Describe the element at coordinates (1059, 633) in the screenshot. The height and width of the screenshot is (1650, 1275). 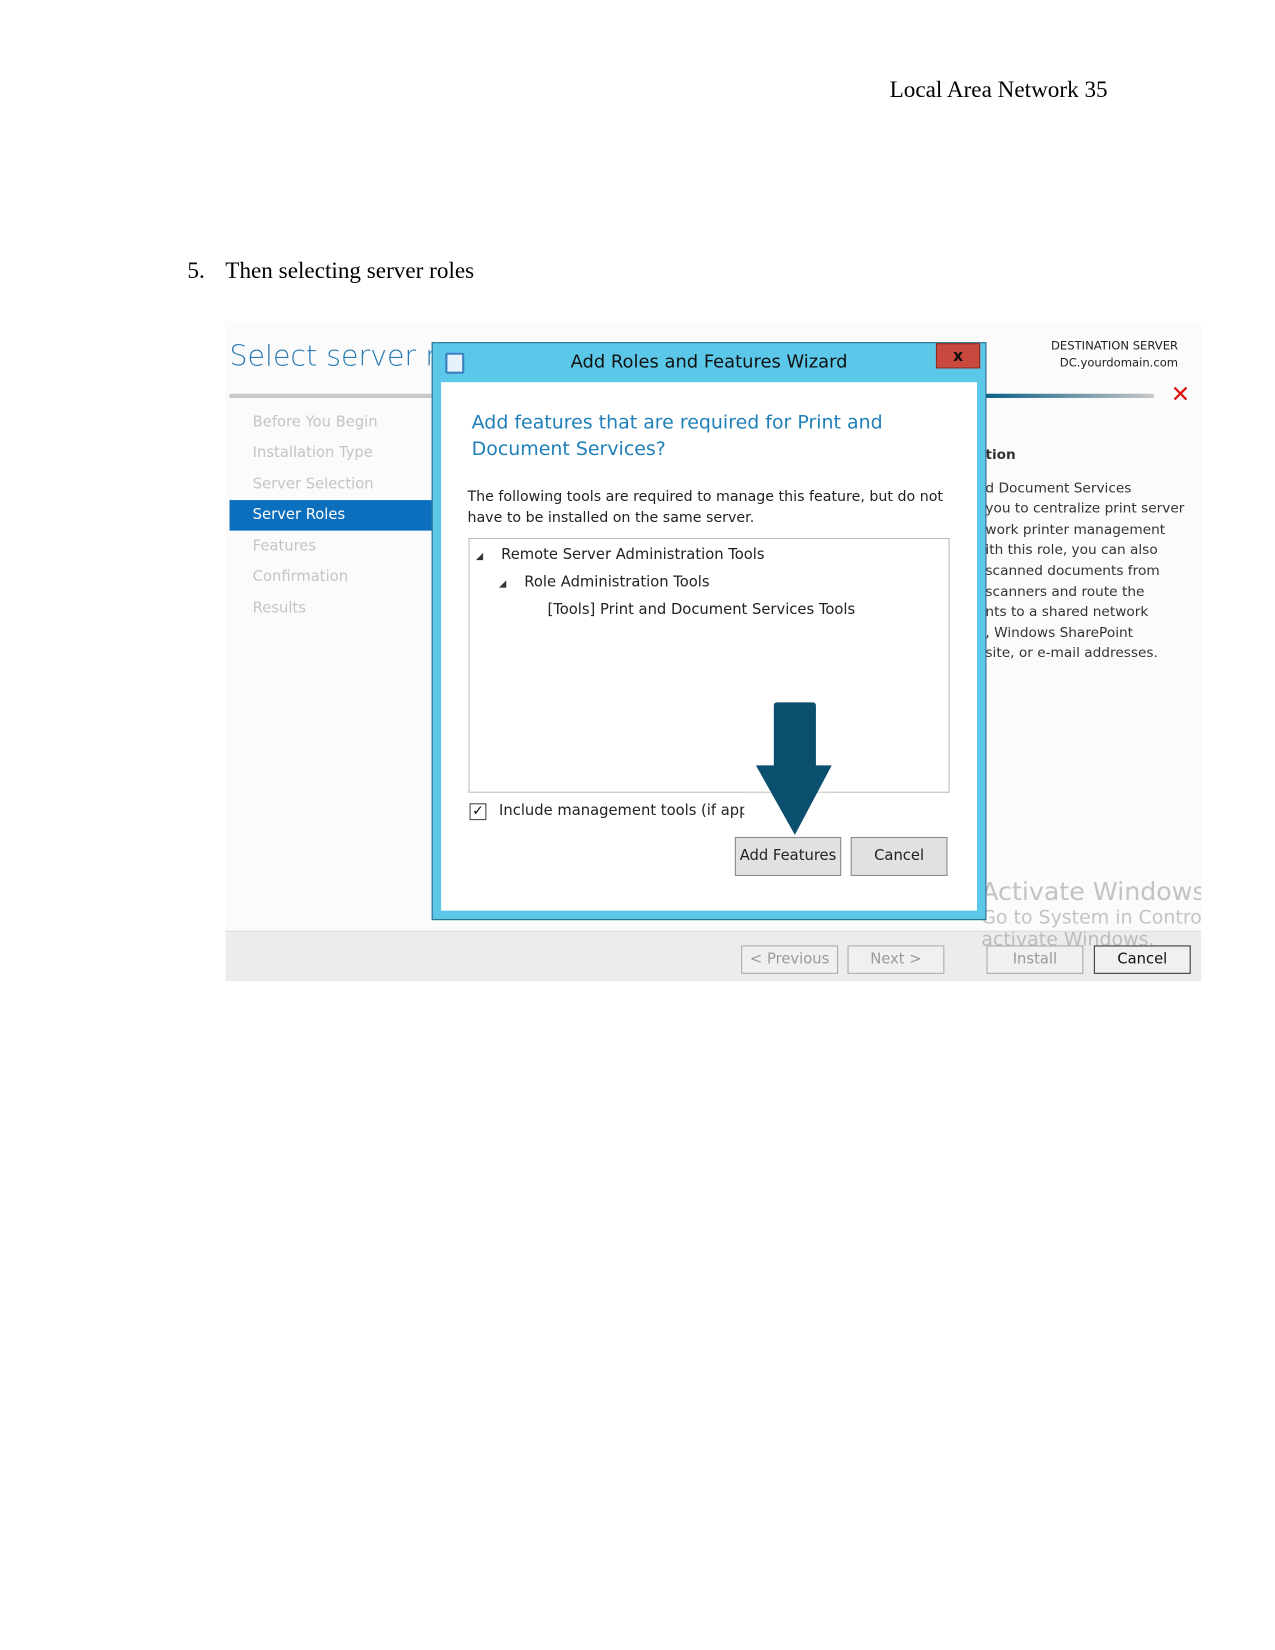
I see `description-line: , Windows SharePoint` at that location.